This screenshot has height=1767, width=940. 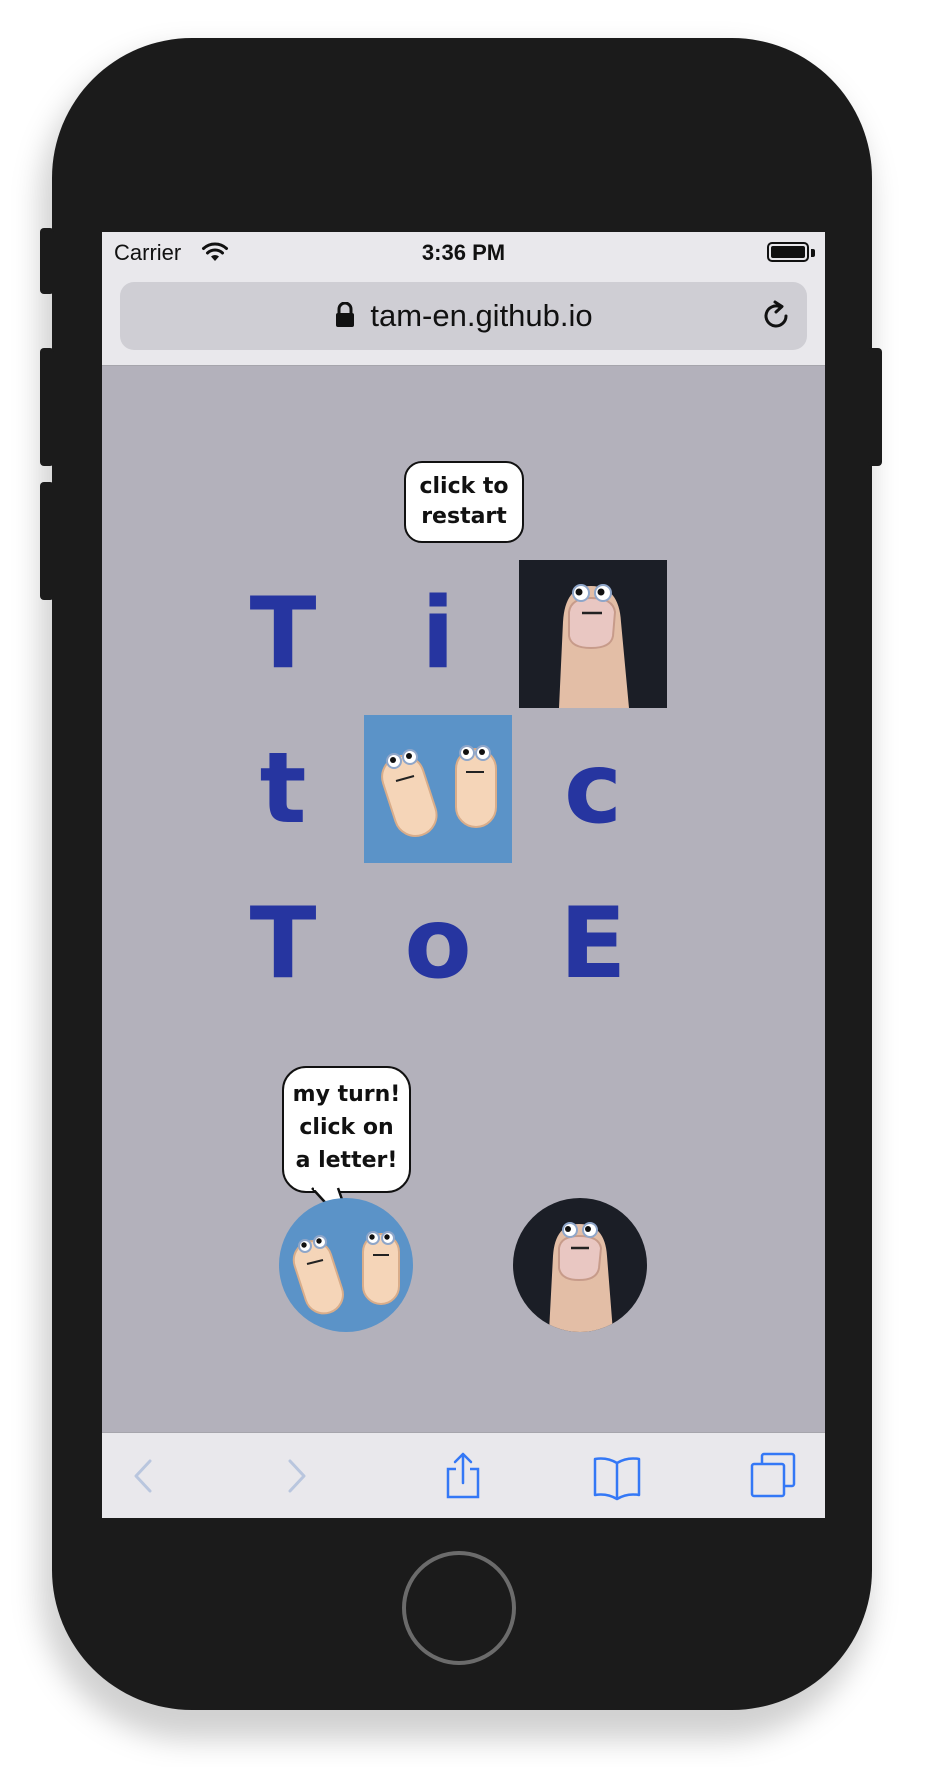 What do you see at coordinates (776, 316) in the screenshot?
I see `reload-icon` at bounding box center [776, 316].